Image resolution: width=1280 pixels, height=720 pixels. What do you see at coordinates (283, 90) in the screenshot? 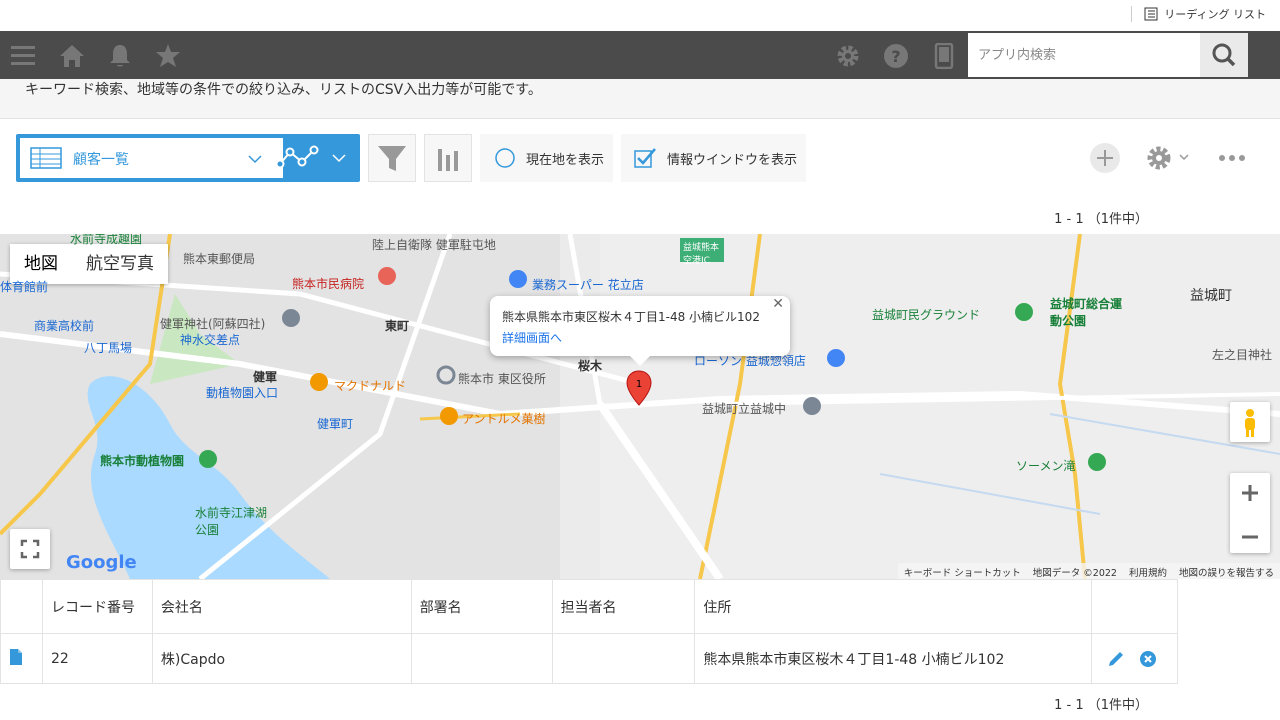
I see `app-description: キーワード検索、地域等の条件での絞り込み、リストのCSV入出力等が可能です。` at bounding box center [283, 90].